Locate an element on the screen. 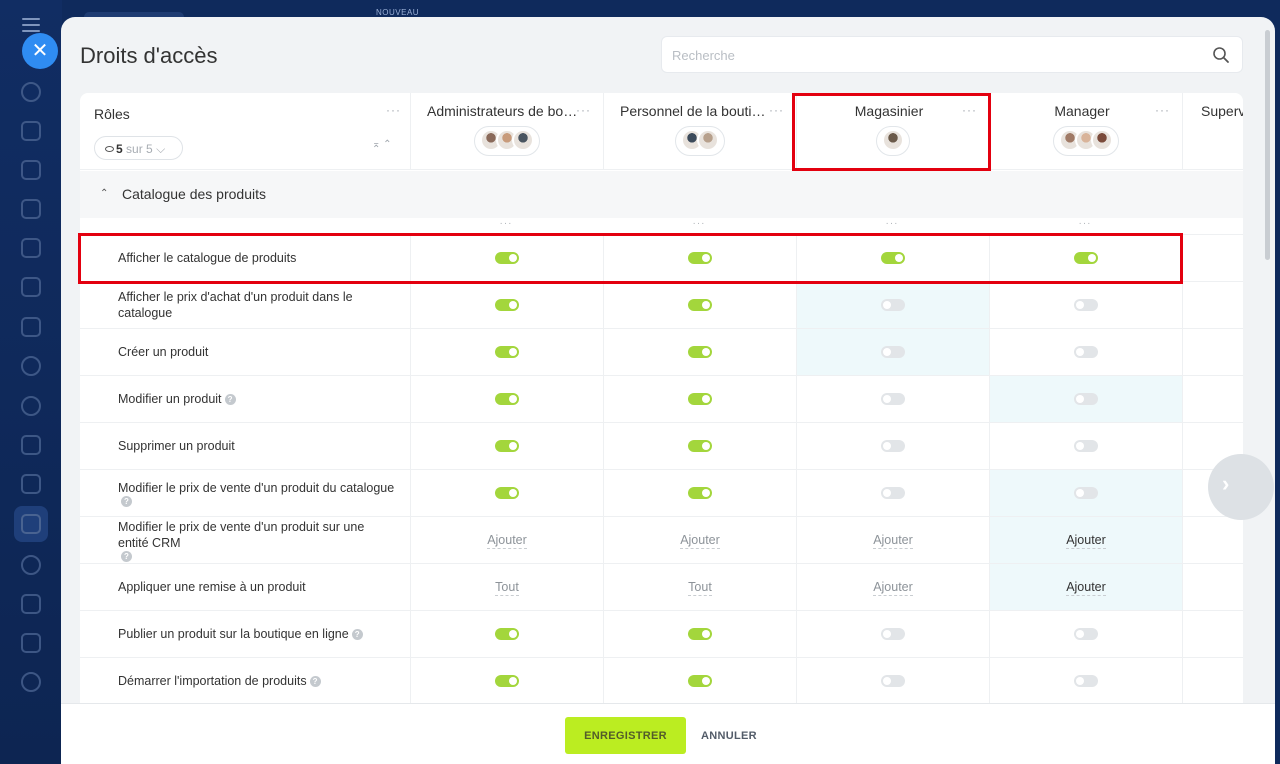  cancel-button: ANNULER is located at coordinates (729, 735).